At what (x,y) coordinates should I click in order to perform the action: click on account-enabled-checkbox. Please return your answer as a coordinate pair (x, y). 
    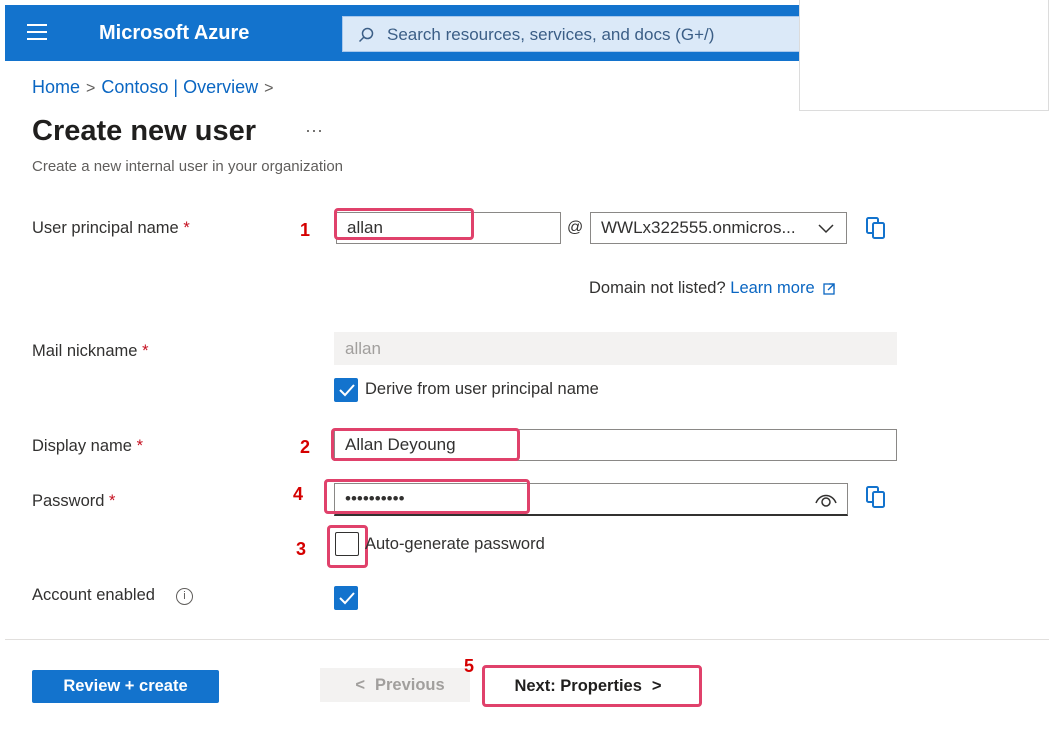
    Looking at the image, I should click on (346, 598).